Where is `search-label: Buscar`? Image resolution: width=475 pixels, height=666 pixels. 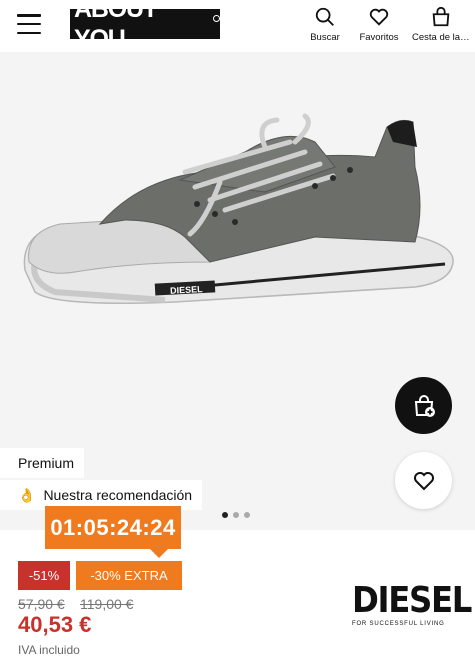 search-label: Buscar is located at coordinates (325, 37).